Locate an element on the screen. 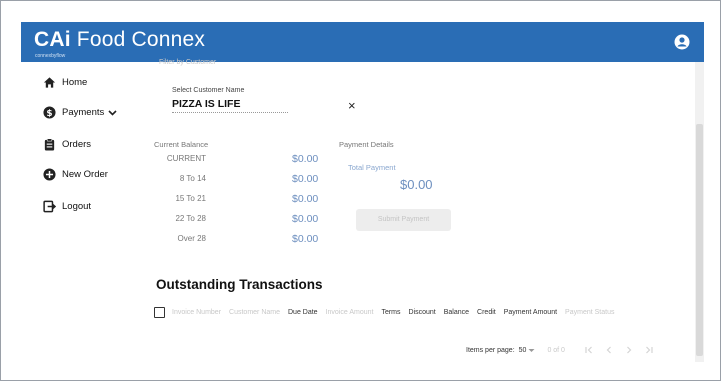  nav-orders: Orders is located at coordinates (67, 144).